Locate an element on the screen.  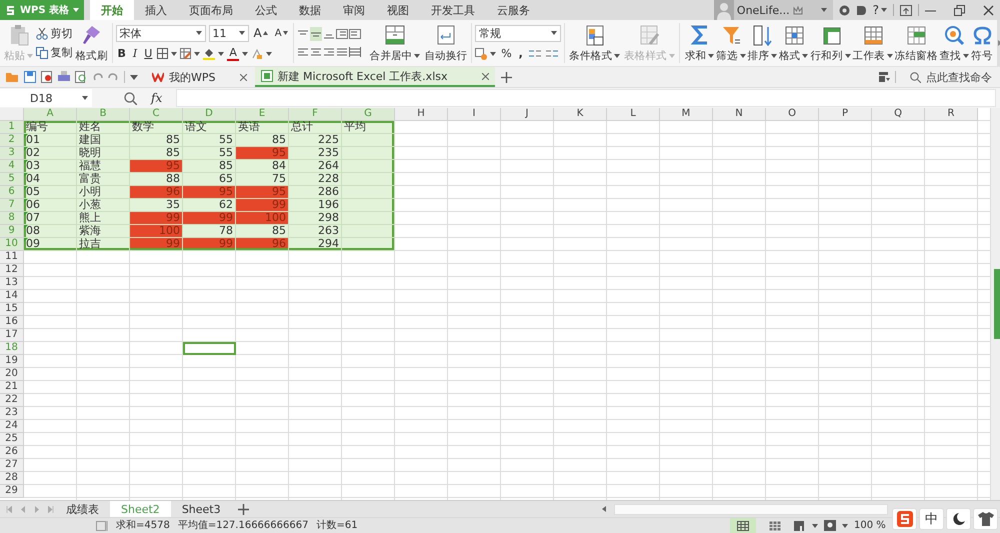
increase-decimal-icon is located at coordinates (535, 53).